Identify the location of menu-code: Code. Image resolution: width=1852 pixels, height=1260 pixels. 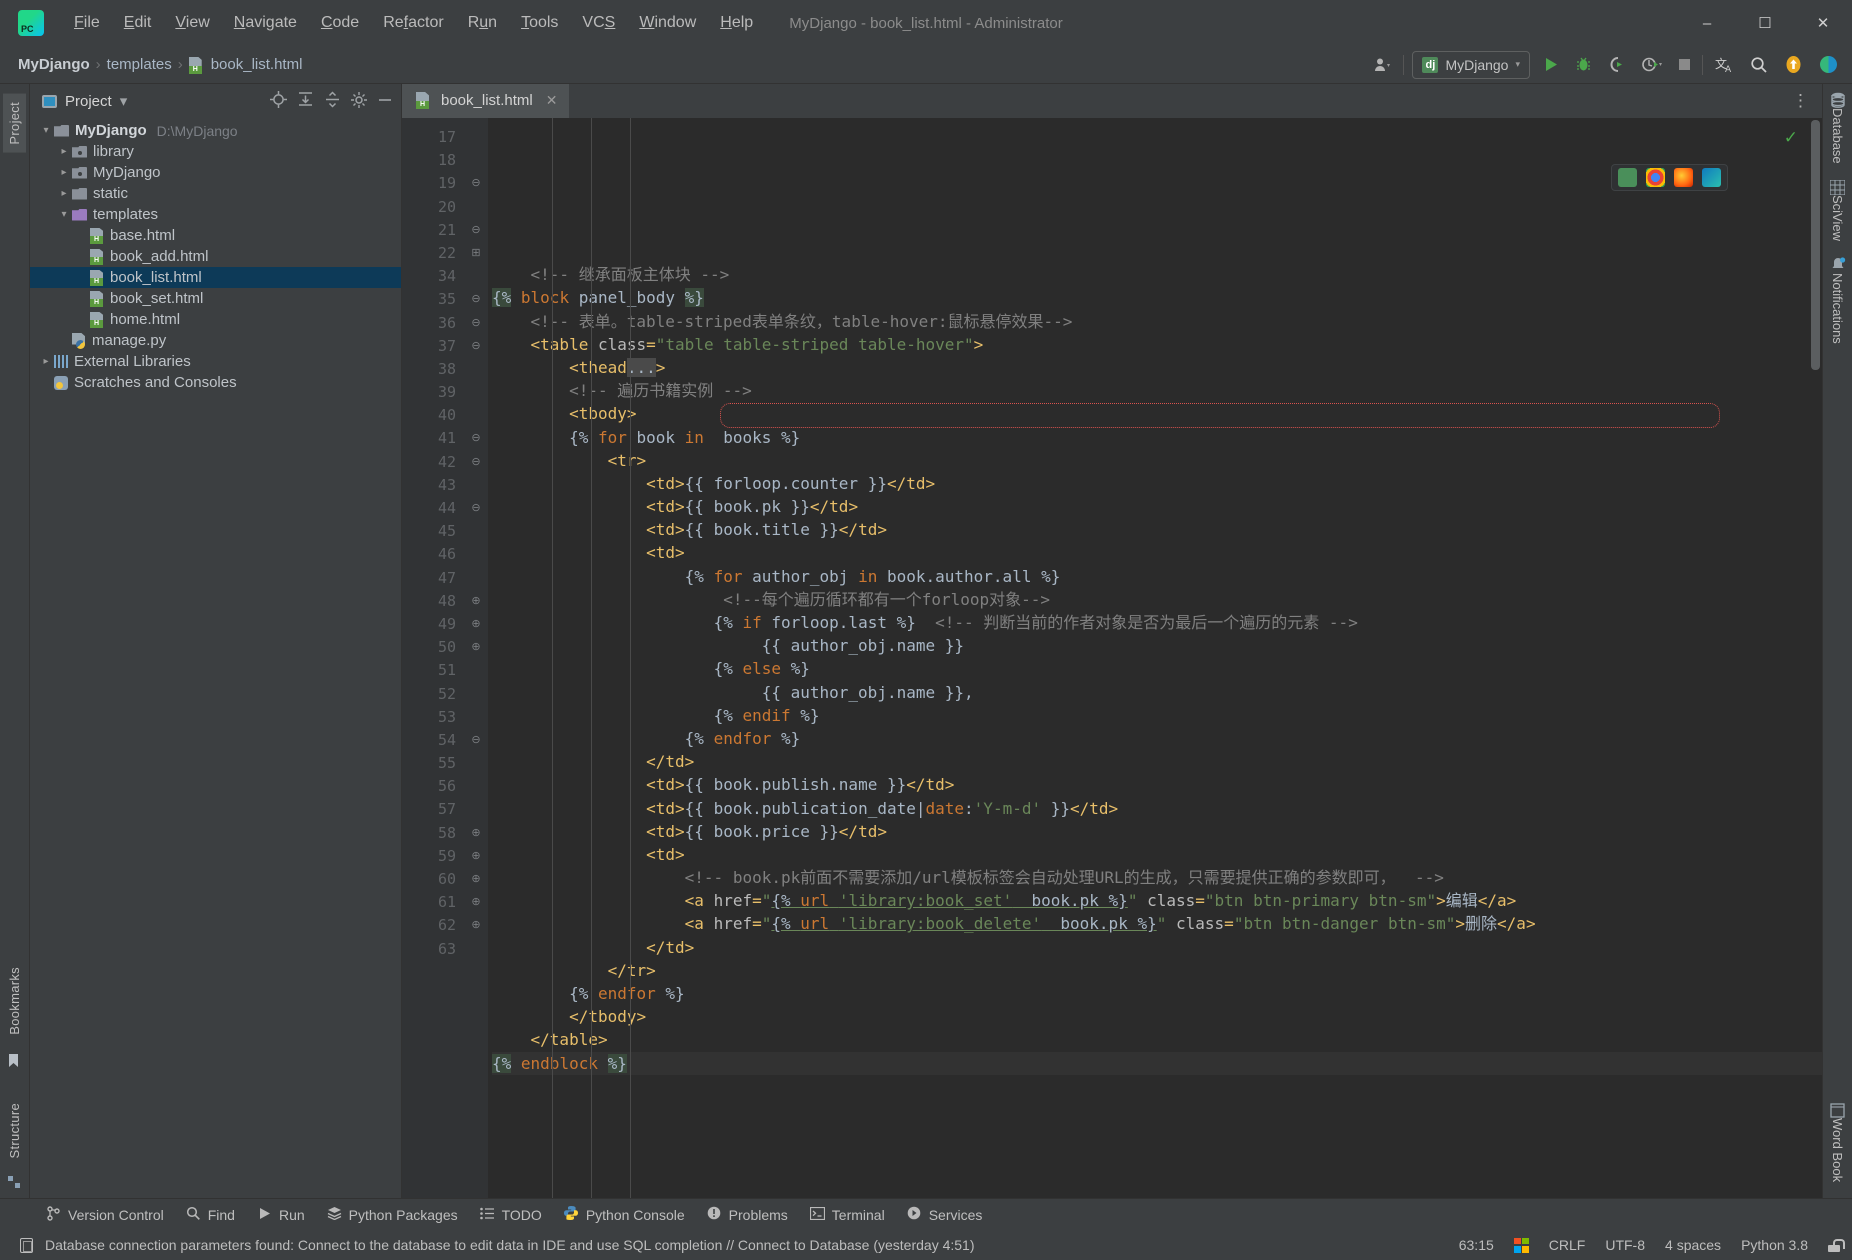
(340, 23).